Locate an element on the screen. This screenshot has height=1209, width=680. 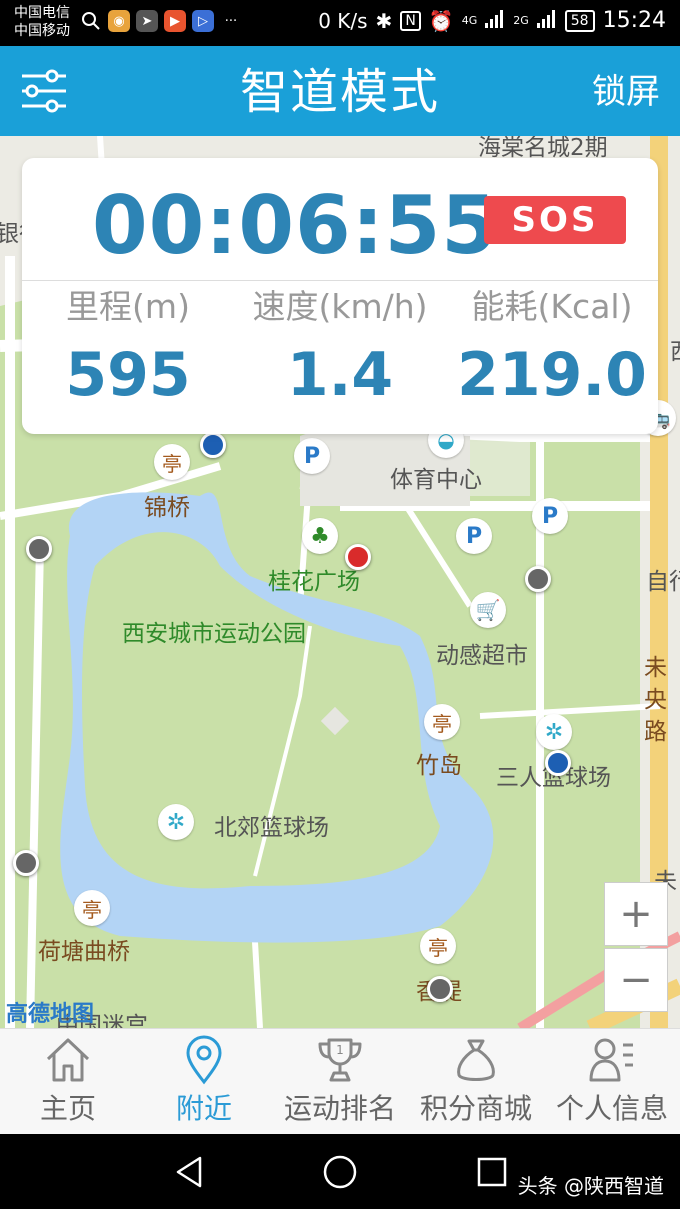
stat-label: 能耗(Kcal) is located at coordinates (552, 306).